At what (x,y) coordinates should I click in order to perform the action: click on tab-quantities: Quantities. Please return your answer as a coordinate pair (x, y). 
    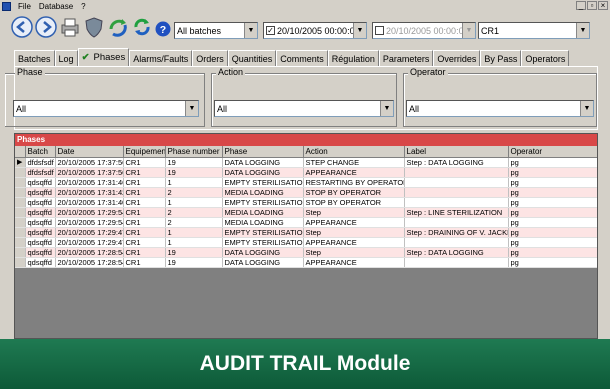
    Looking at the image, I should click on (252, 58).